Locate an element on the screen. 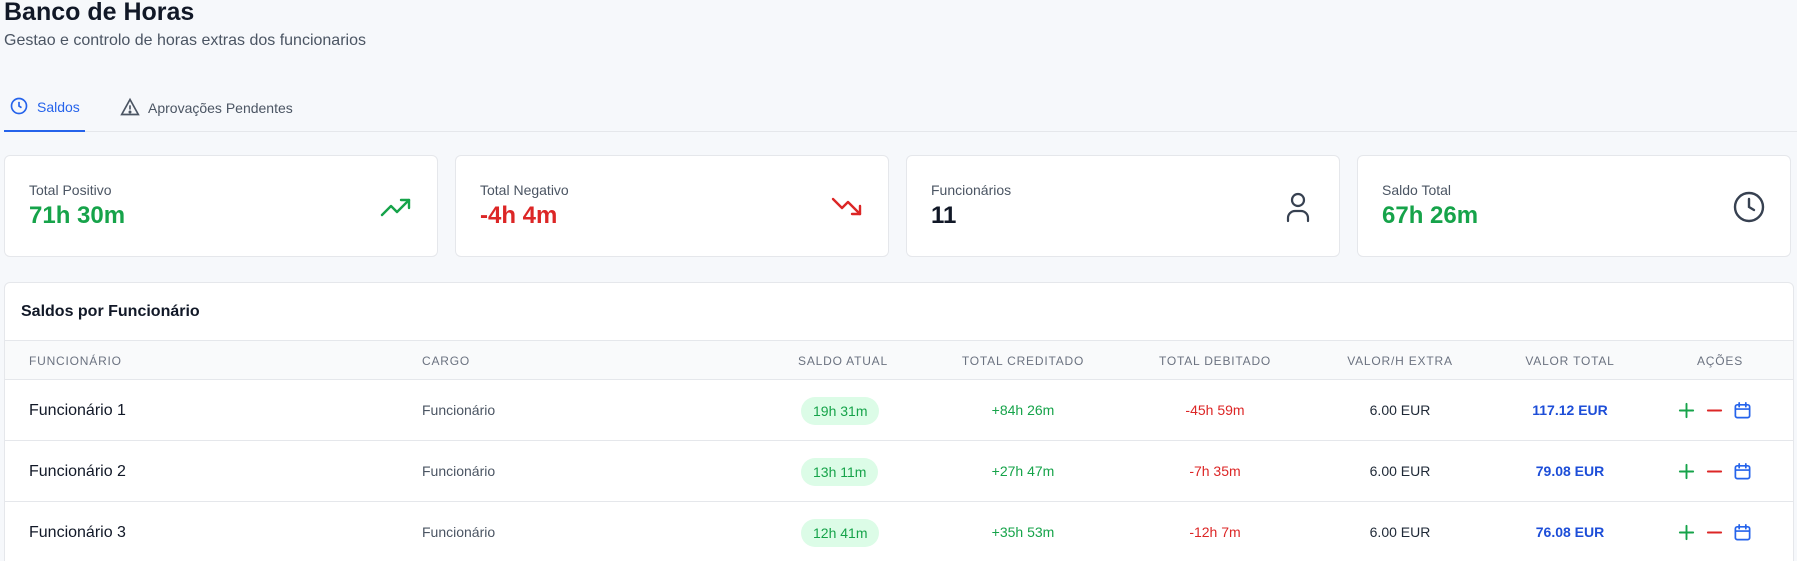 The height and width of the screenshot is (561, 1797). stat-card-funcionarios: Funcionários 11 is located at coordinates (1123, 206).